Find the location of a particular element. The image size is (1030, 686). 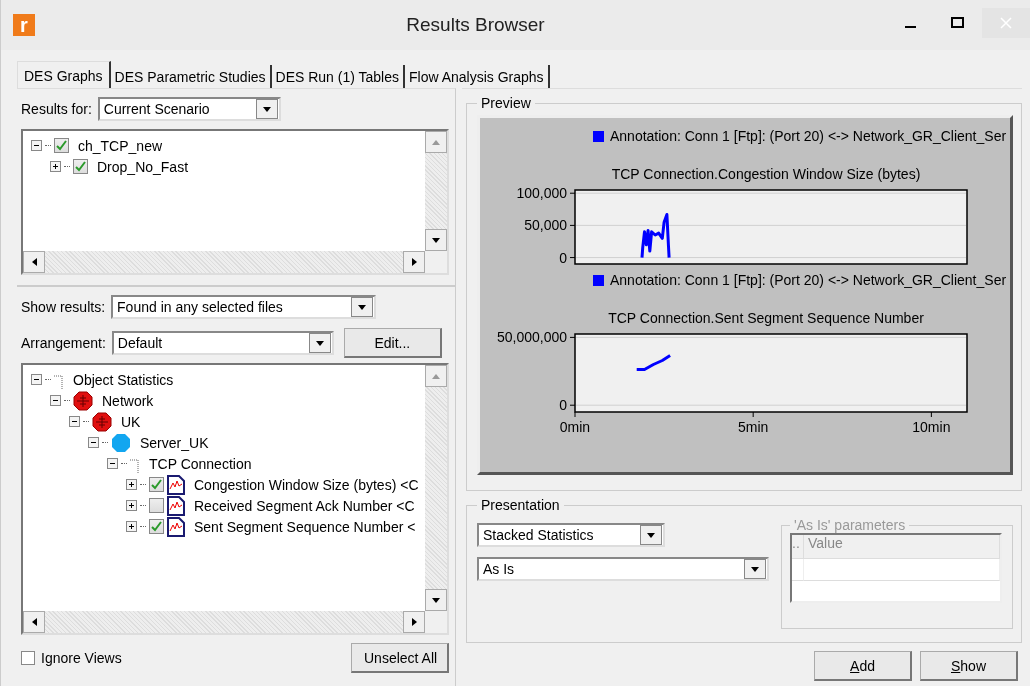

field-label: Results for: is located at coordinates (56, 109).